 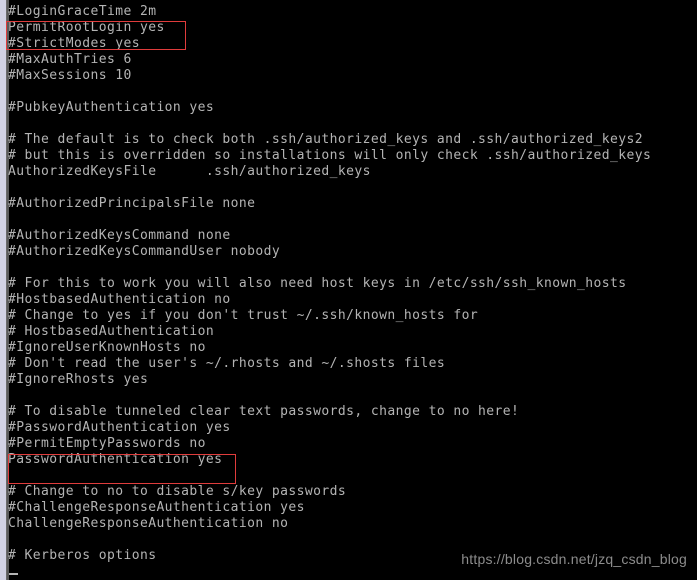 I want to click on code-line: ChallengeResponseAuthentication no, so click(x=148, y=523).